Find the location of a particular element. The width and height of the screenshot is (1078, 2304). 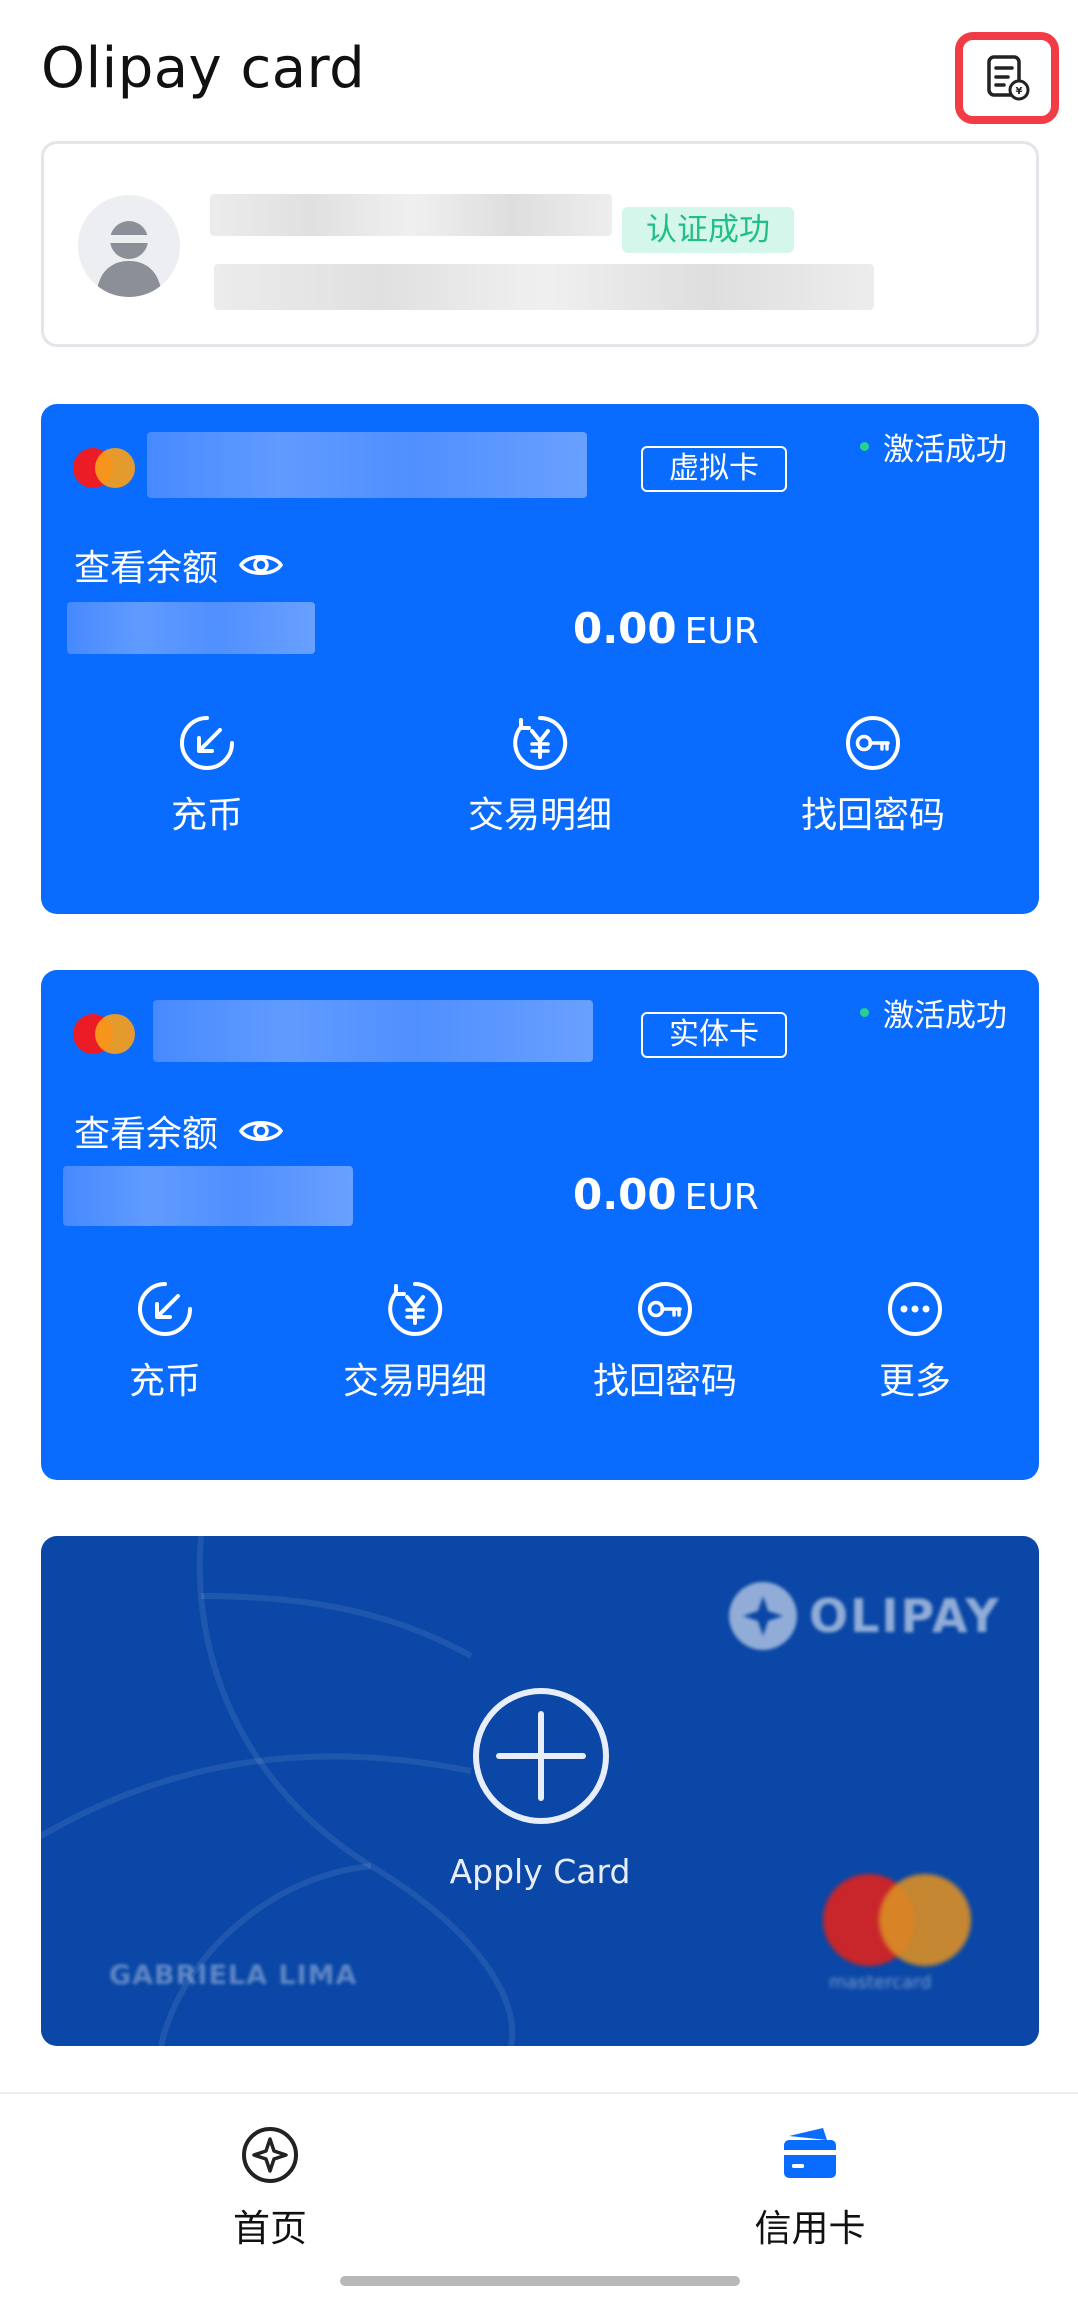

tab-home-label: 首页 is located at coordinates (270, 2228).